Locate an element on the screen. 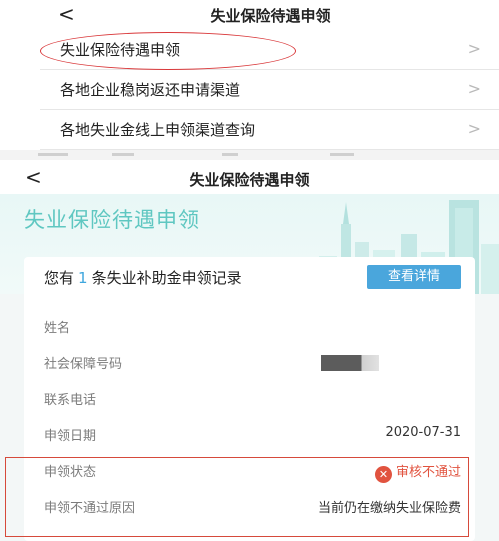  menu-item-label: 各地失业金线上申领渠道查询 is located at coordinates (158, 130).